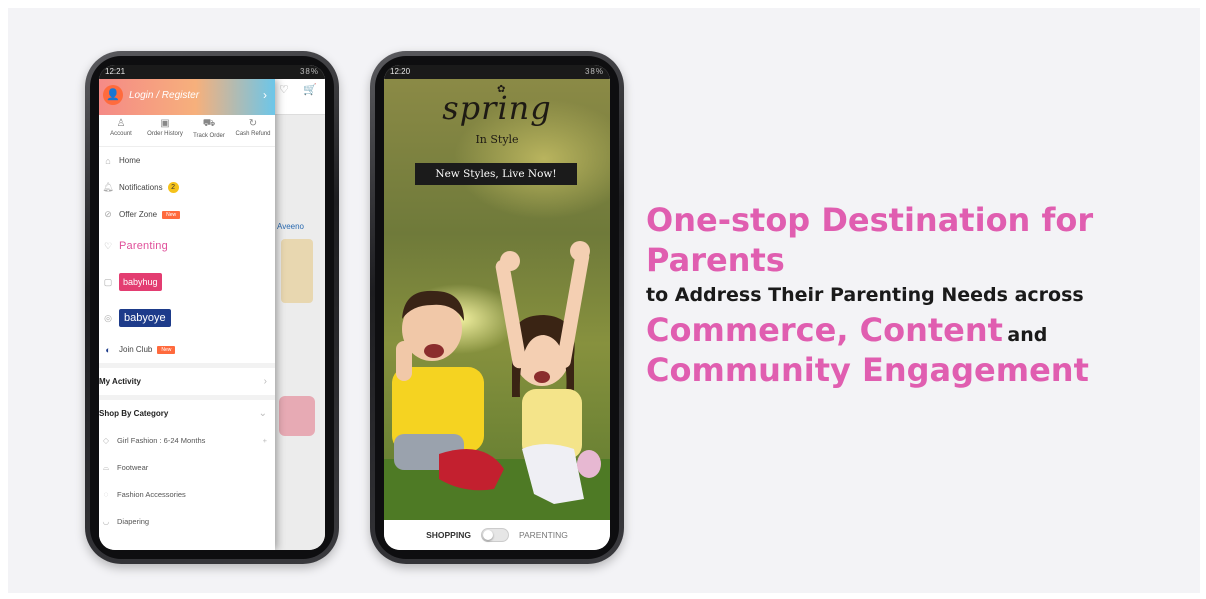 The height and width of the screenshot is (599, 1206). I want to click on refund-icon: ↻, so click(253, 123).